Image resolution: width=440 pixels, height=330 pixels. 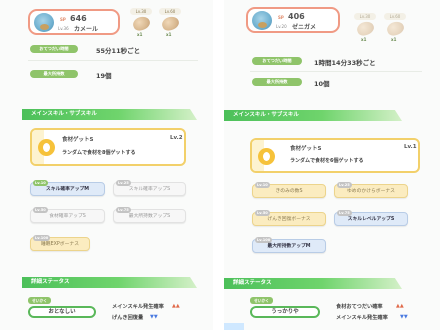 What do you see at coordinates (118, 51) in the screenshot?
I see `help-time-value: 55分11秒ごと` at bounding box center [118, 51].